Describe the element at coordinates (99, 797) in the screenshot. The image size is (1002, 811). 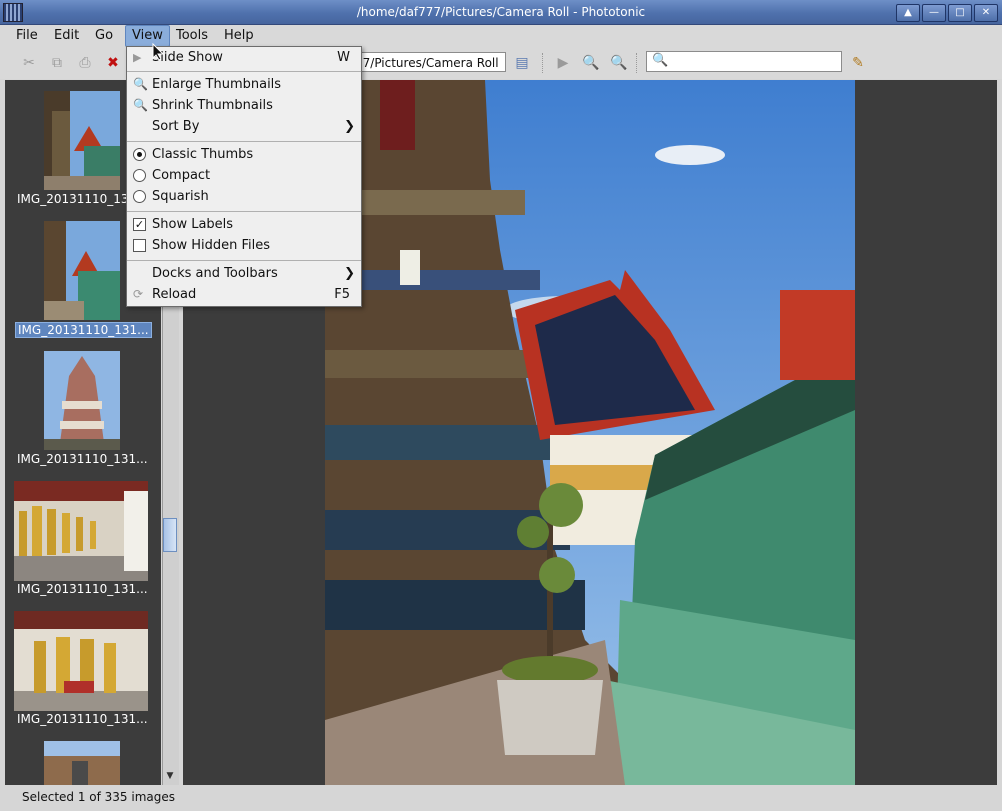
I see `status-text: Selected 1 of 335 images` at that location.